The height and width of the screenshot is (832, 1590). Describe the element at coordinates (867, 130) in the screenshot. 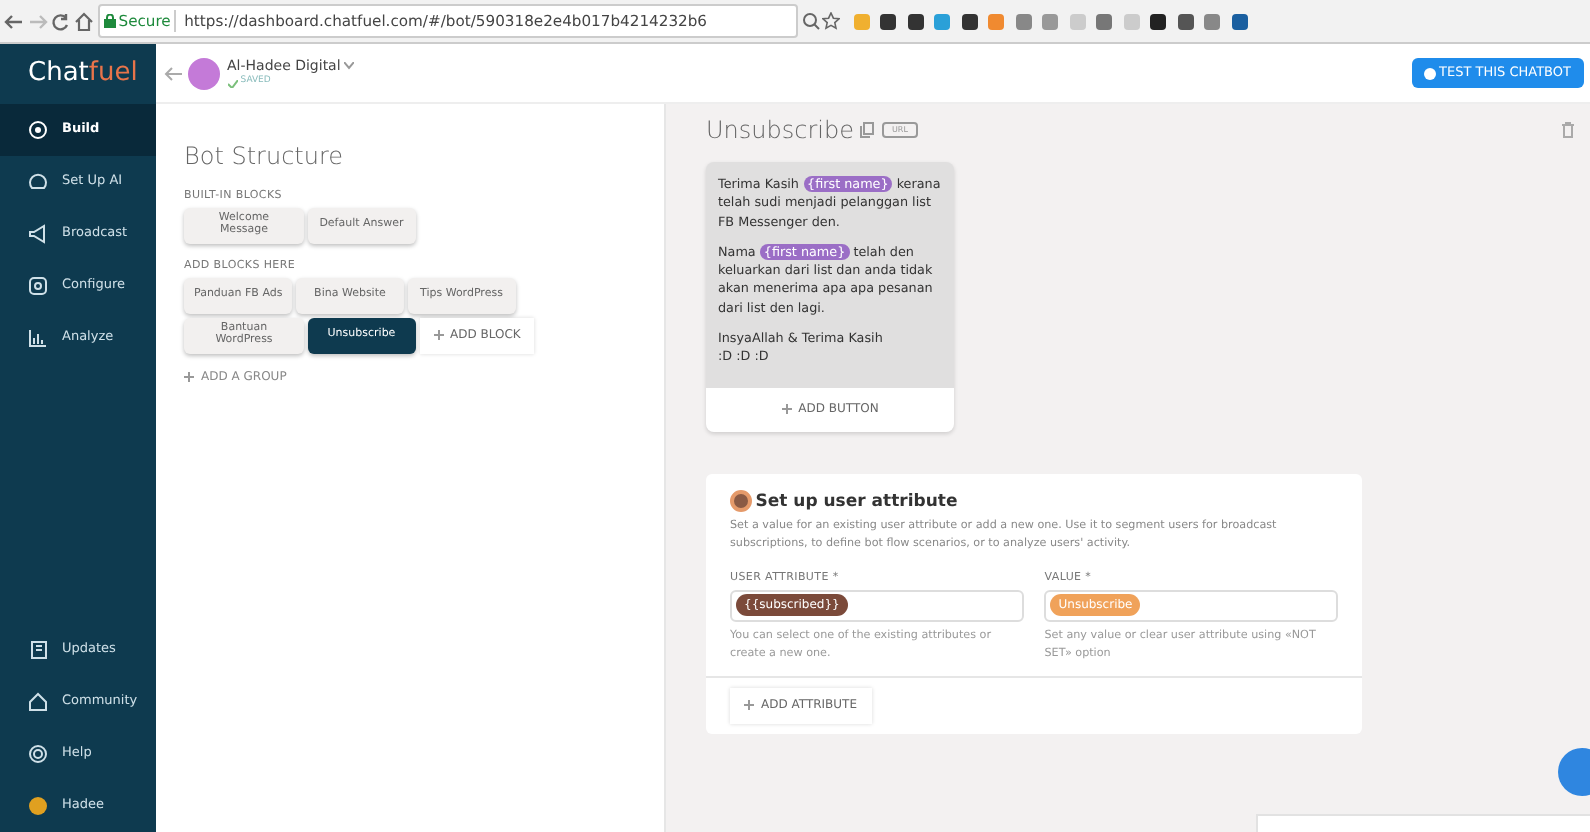

I see `copy-icon` at that location.